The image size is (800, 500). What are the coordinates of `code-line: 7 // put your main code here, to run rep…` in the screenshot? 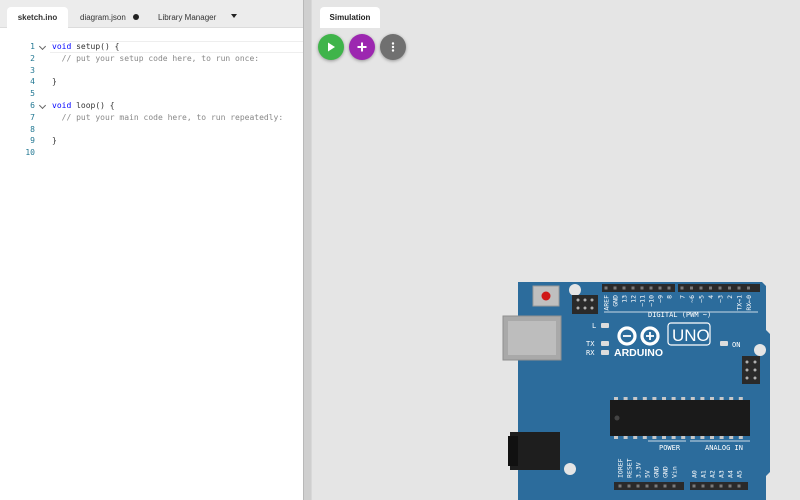 It's located at (151, 118).